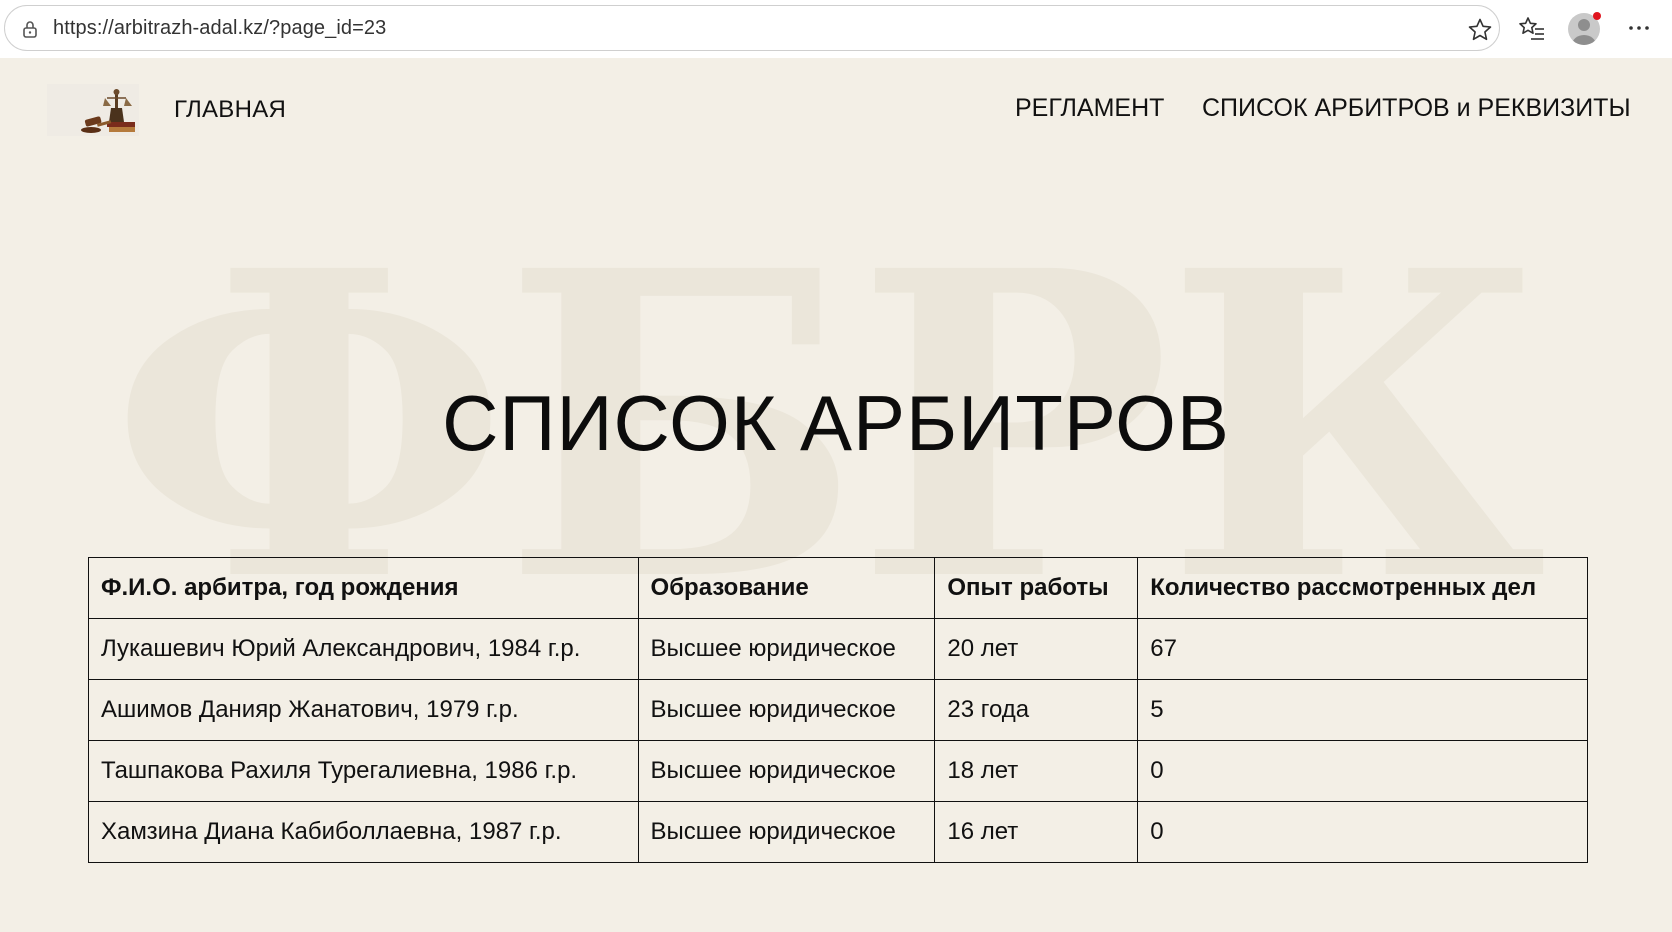 The image size is (1672, 932). Describe the element at coordinates (1416, 108) in the screenshot. I see `nav-arbiters-list-link: СПИСОК АРБИТРОВ и РЕКВИЗИТЫ` at that location.